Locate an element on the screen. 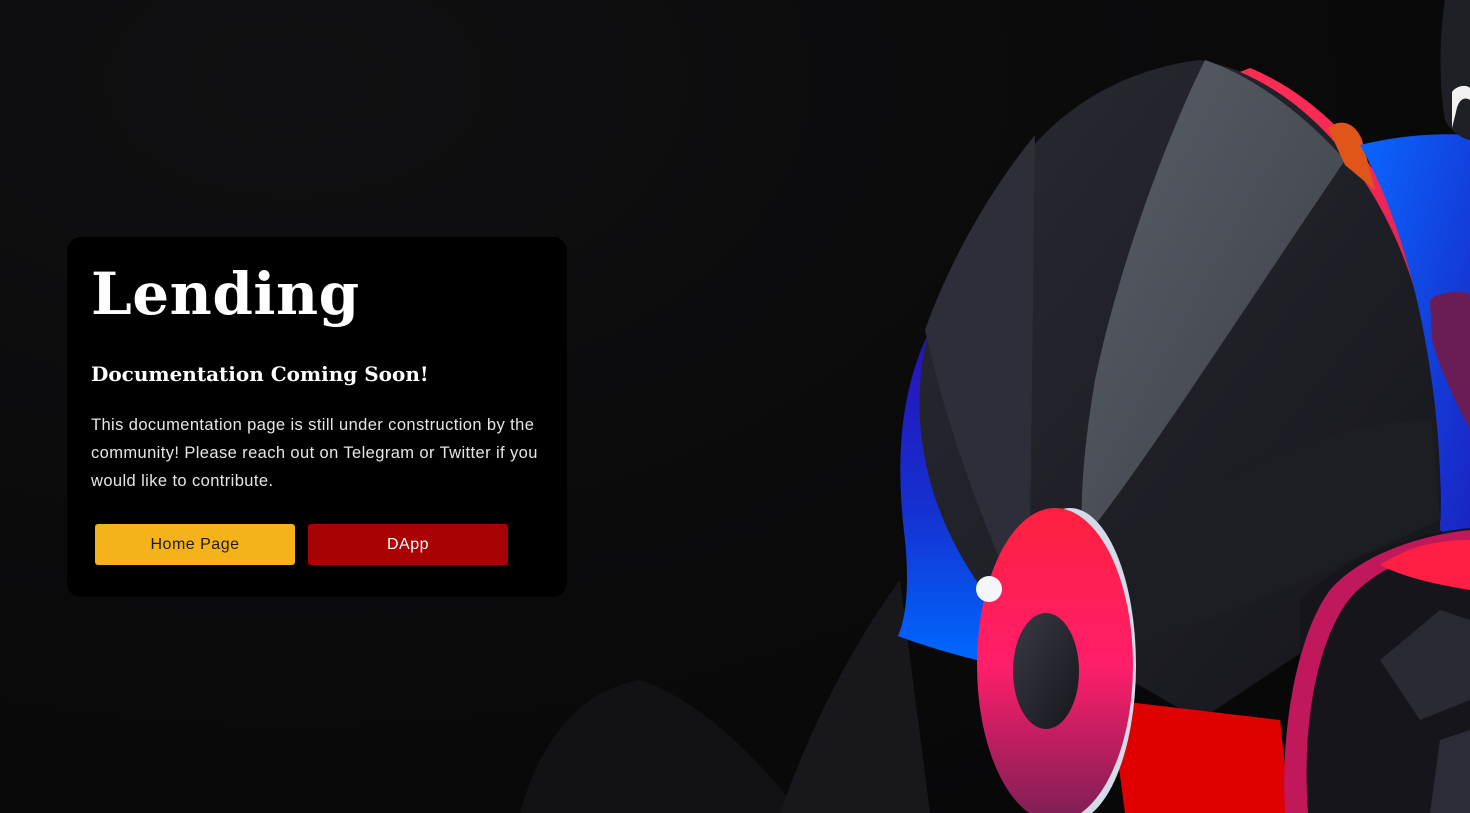 This screenshot has height=813, width=1470. page-title: Lending is located at coordinates (225, 294).